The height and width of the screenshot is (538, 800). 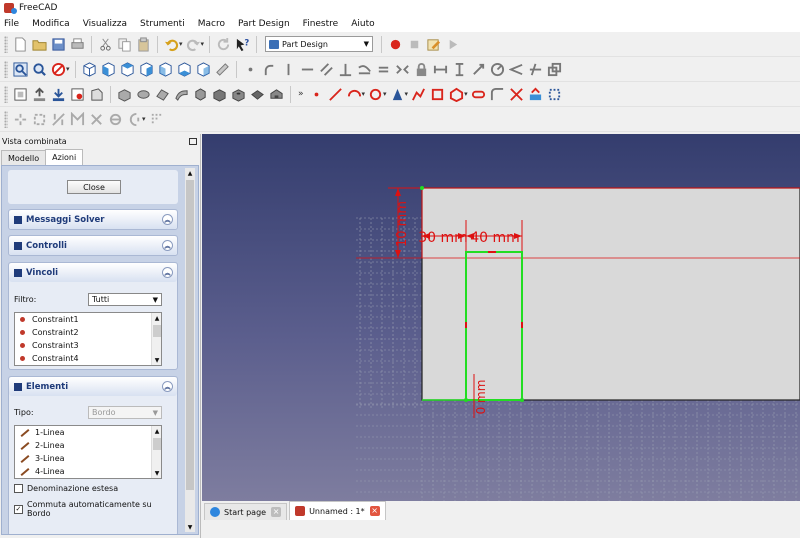 What do you see at coordinates (402, 69) in the screenshot?
I see `constraint-symmetric-icon` at bounding box center [402, 69].